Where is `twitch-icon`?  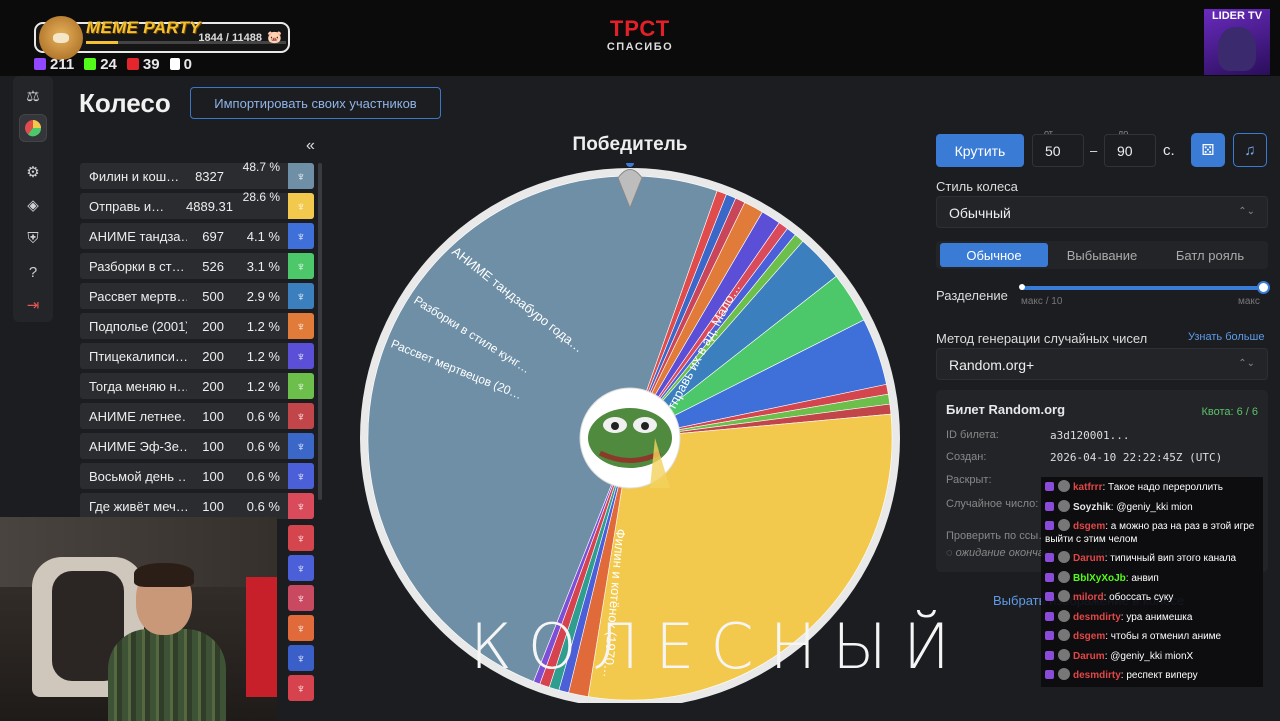 twitch-icon is located at coordinates (40, 64).